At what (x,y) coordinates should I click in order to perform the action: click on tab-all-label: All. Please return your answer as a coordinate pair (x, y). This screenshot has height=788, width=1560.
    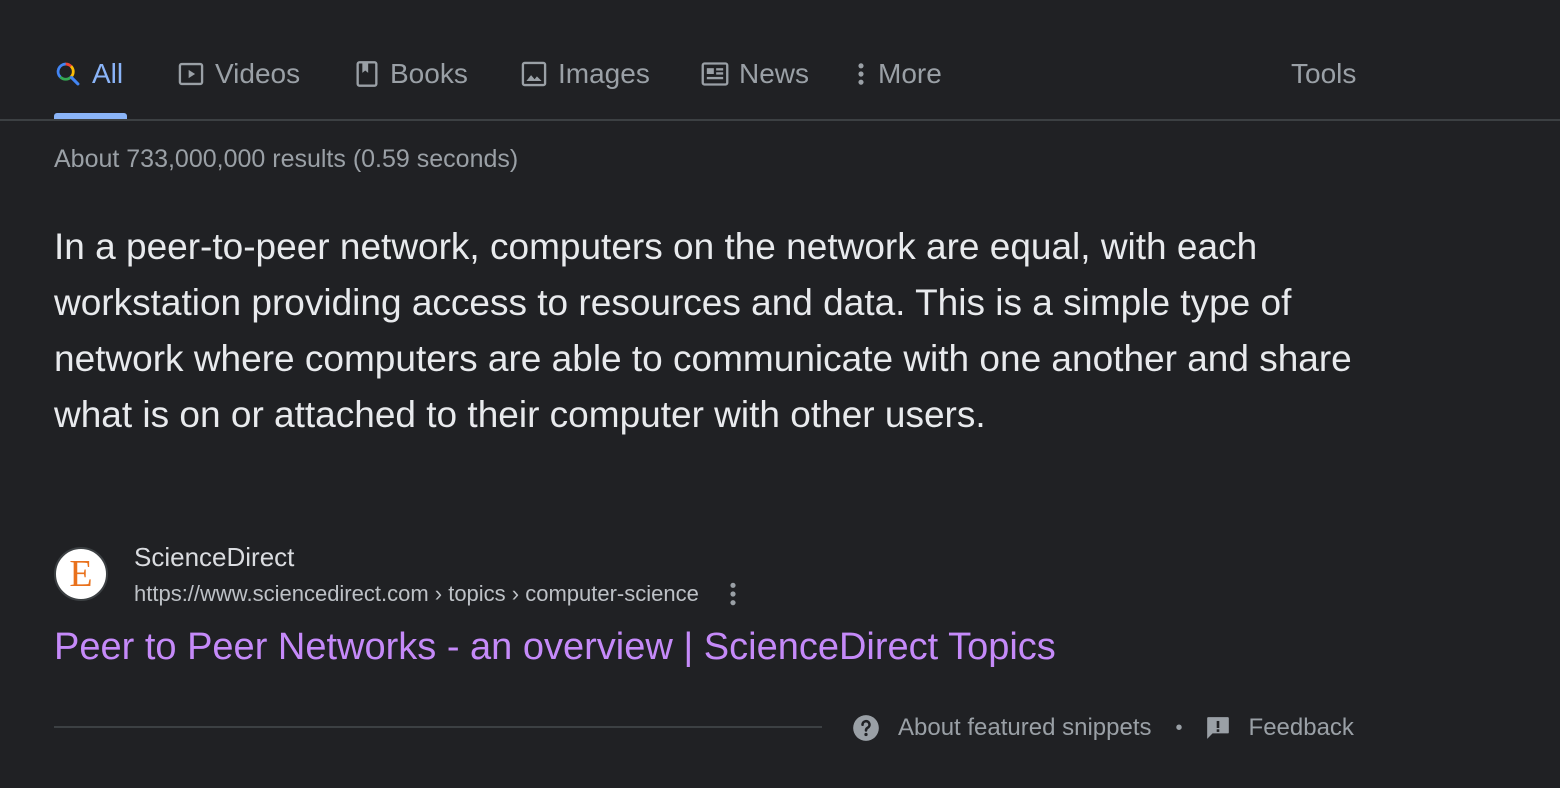
    Looking at the image, I should click on (108, 73).